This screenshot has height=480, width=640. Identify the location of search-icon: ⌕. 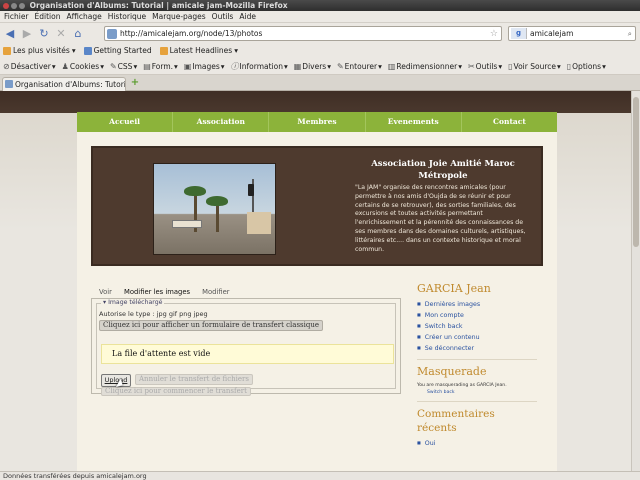
(630, 34).